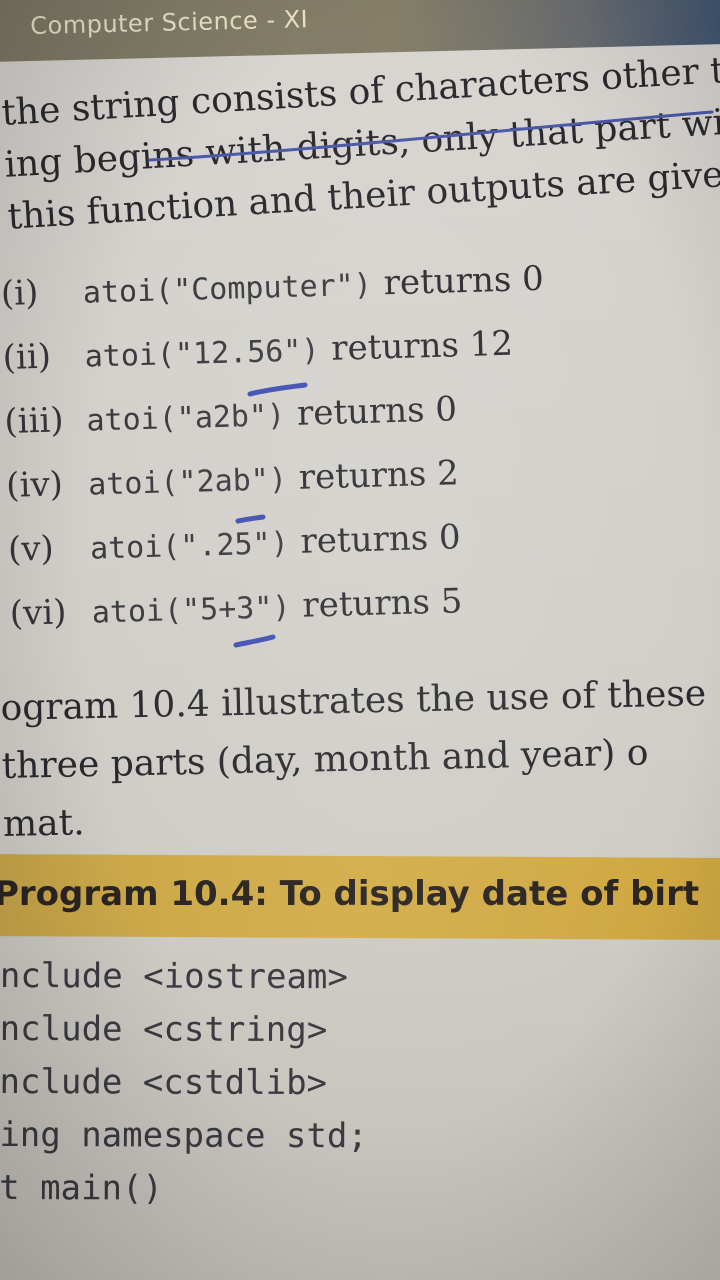  What do you see at coordinates (187, 482) in the screenshot?
I see `code-expression: atoi("2ab")` at bounding box center [187, 482].